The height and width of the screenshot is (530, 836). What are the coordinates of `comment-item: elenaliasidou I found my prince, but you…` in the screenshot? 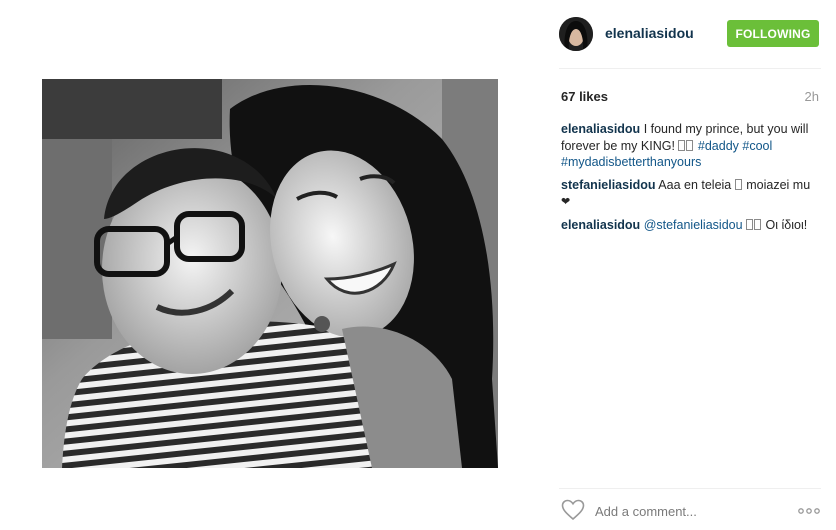 It's located at (690, 146).